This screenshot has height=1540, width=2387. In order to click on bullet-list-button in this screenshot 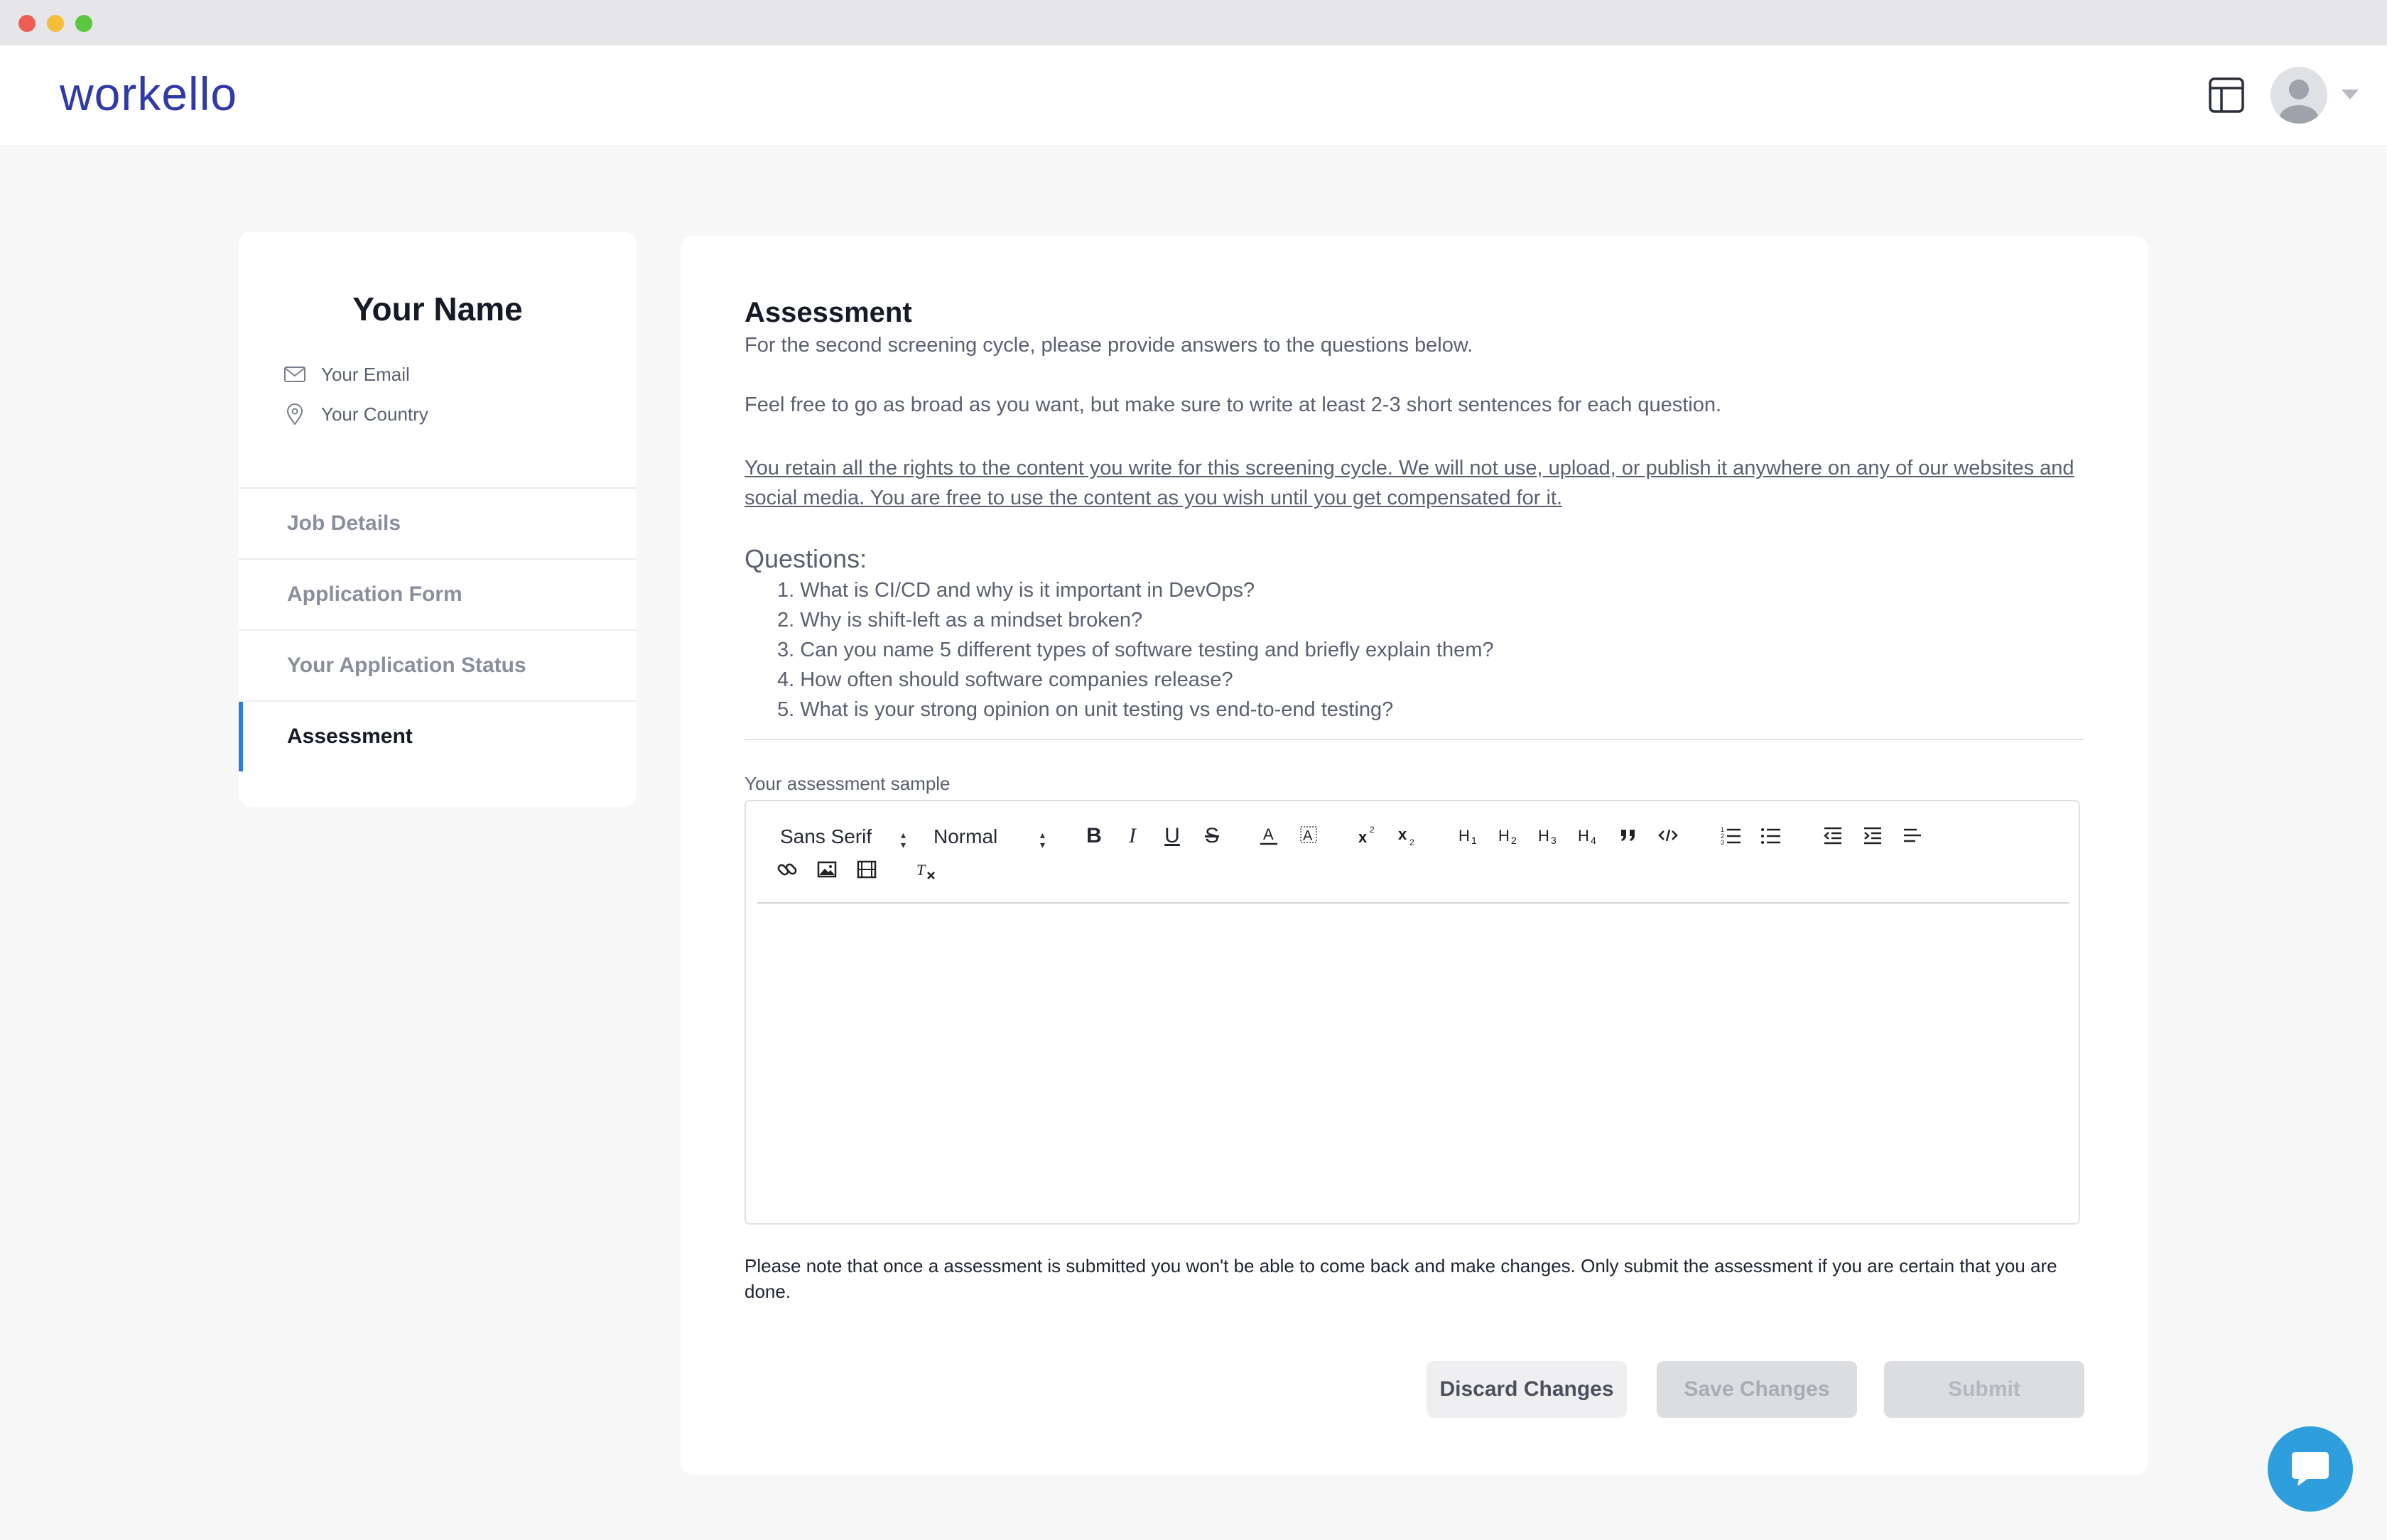, I will do `click(1771, 838)`.